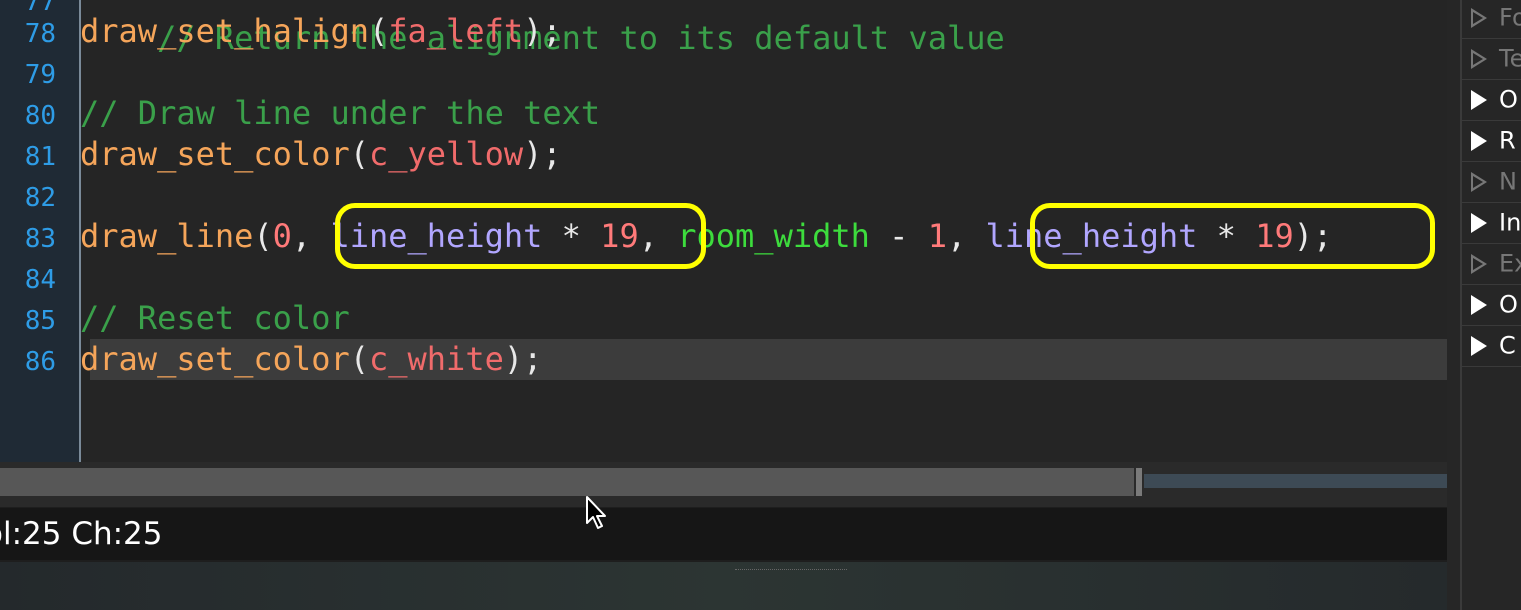 The width and height of the screenshot is (1521, 610). I want to click on builtin-variable: room_width, so click(773, 236).